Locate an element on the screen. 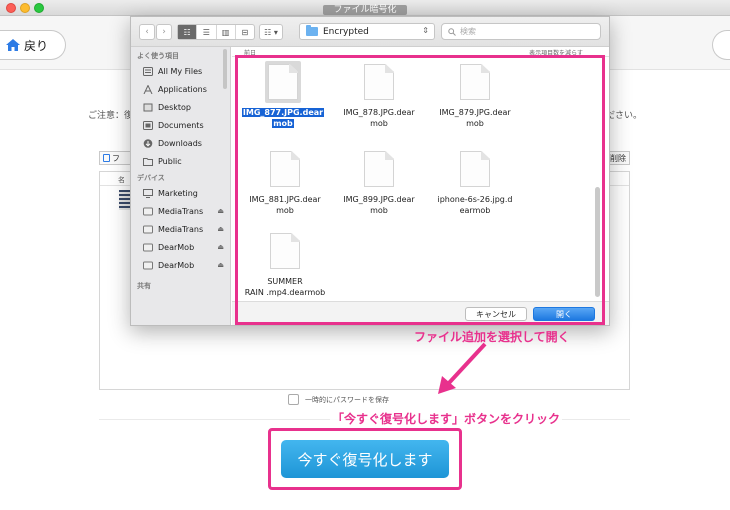 The width and height of the screenshot is (730, 510). search-placeholder: 検索 is located at coordinates (468, 31).